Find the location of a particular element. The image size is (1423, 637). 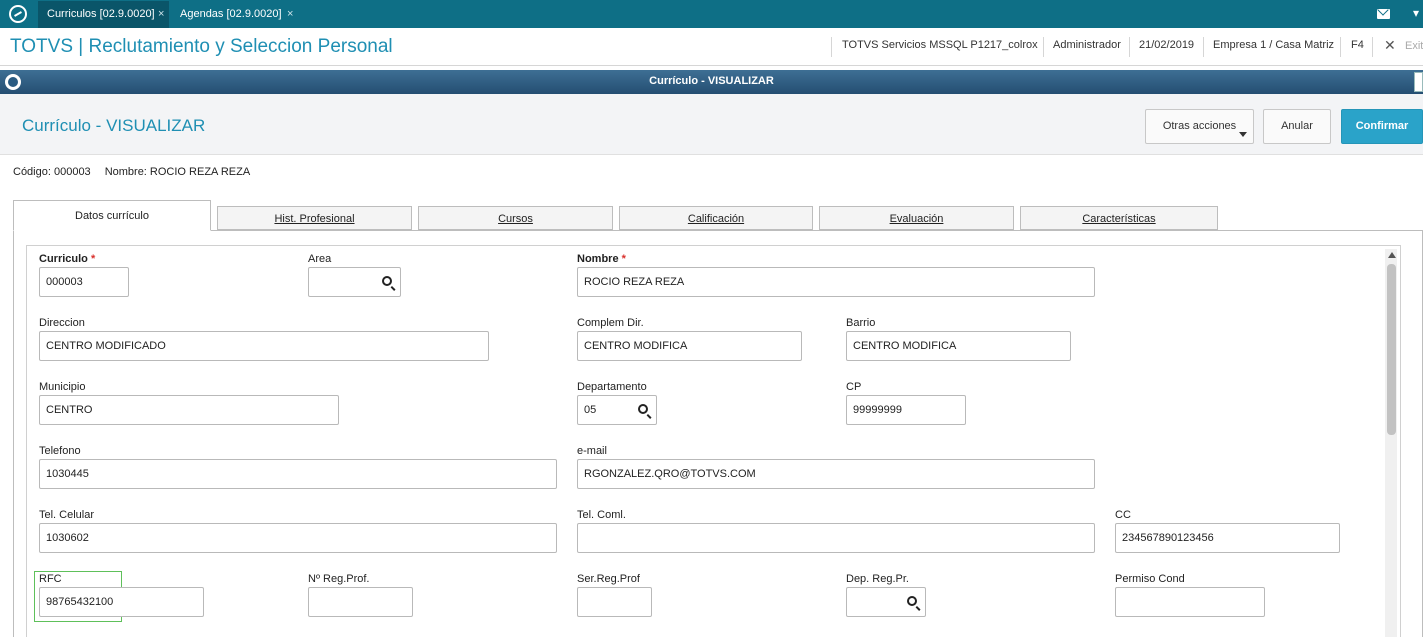

user-info: Administrador is located at coordinates (1087, 45).